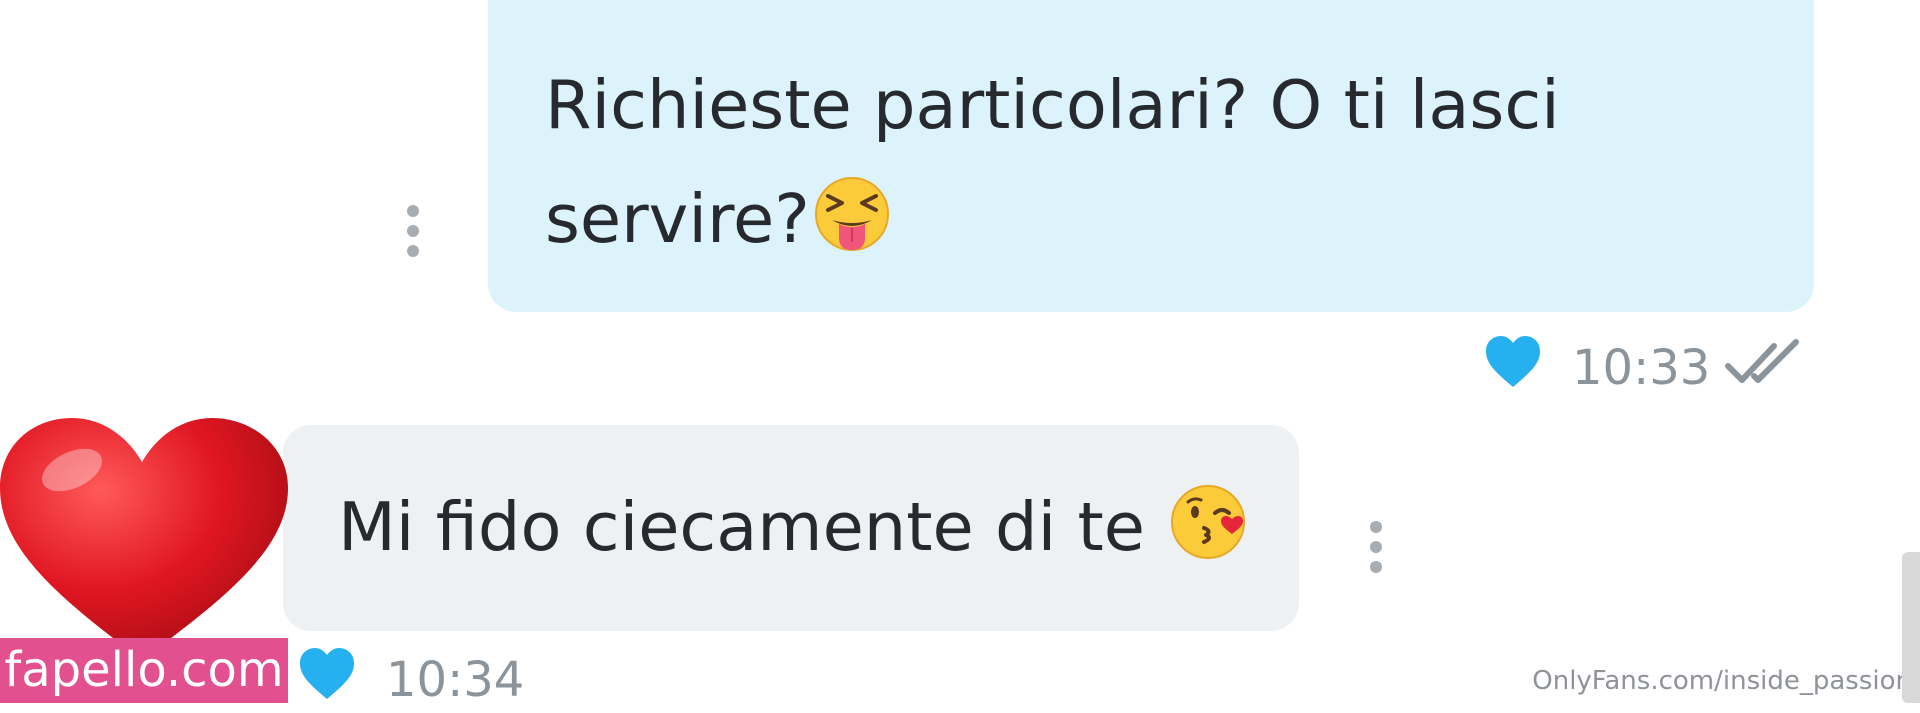 This screenshot has height=713, width=1920. I want to click on red-heart-icon, so click(151, 540).